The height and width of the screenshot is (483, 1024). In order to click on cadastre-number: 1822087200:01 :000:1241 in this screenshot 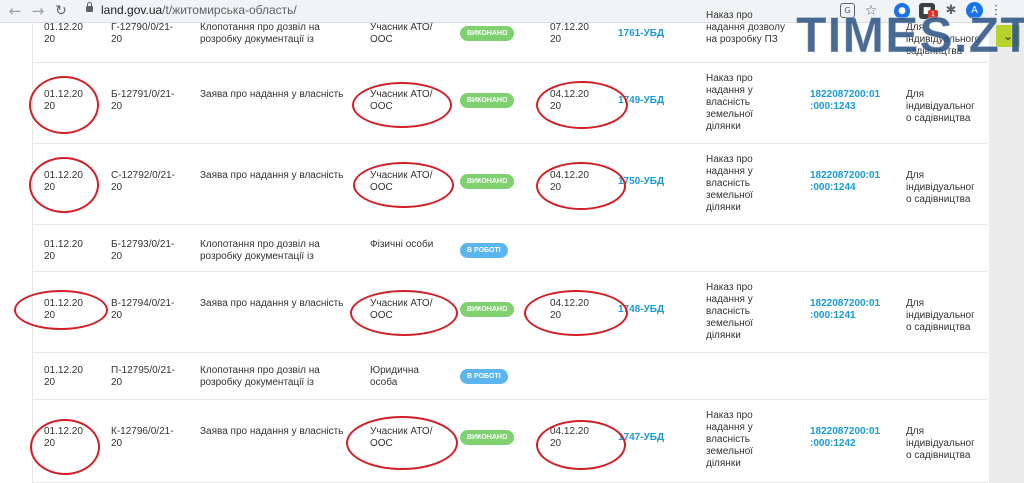, I will do `click(852, 310)`.